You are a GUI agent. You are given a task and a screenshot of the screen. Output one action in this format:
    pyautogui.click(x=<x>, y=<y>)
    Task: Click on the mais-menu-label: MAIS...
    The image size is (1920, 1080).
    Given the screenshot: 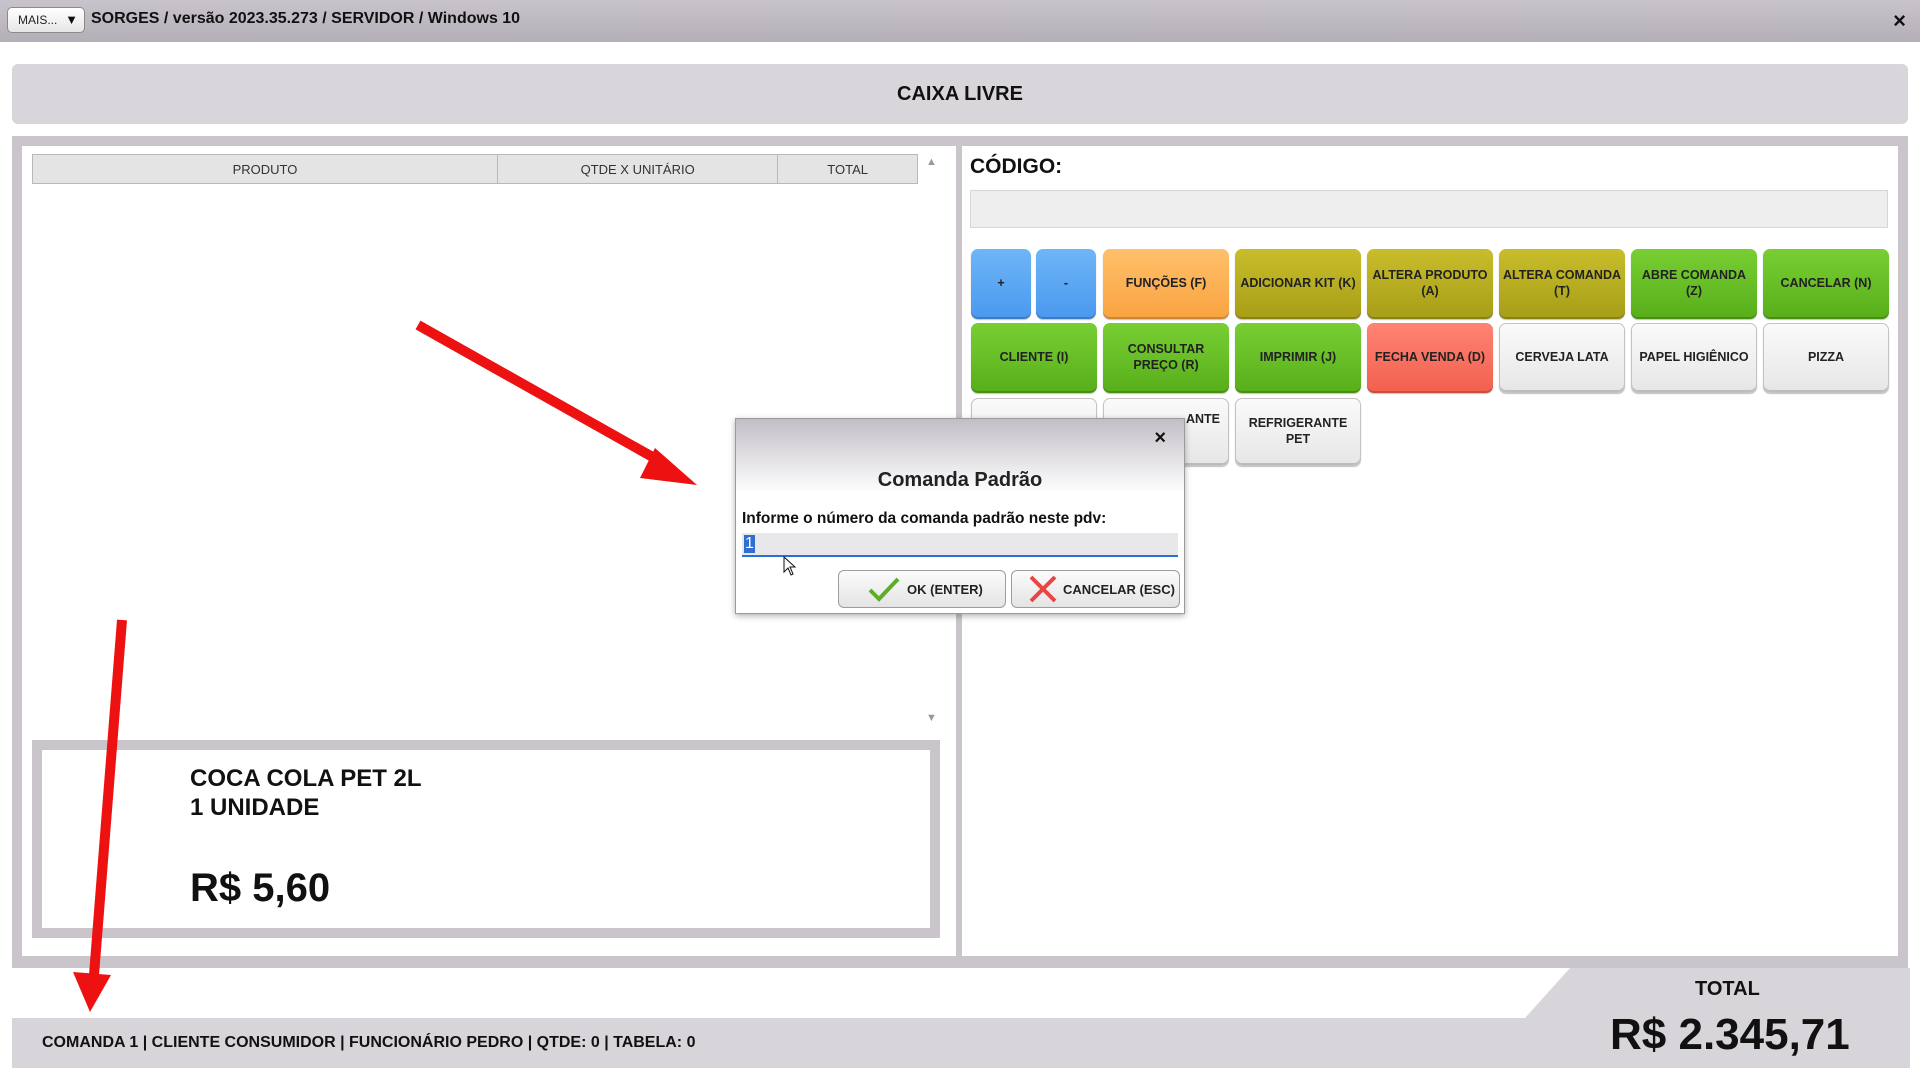 What is the action you would take?
    pyautogui.click(x=38, y=20)
    